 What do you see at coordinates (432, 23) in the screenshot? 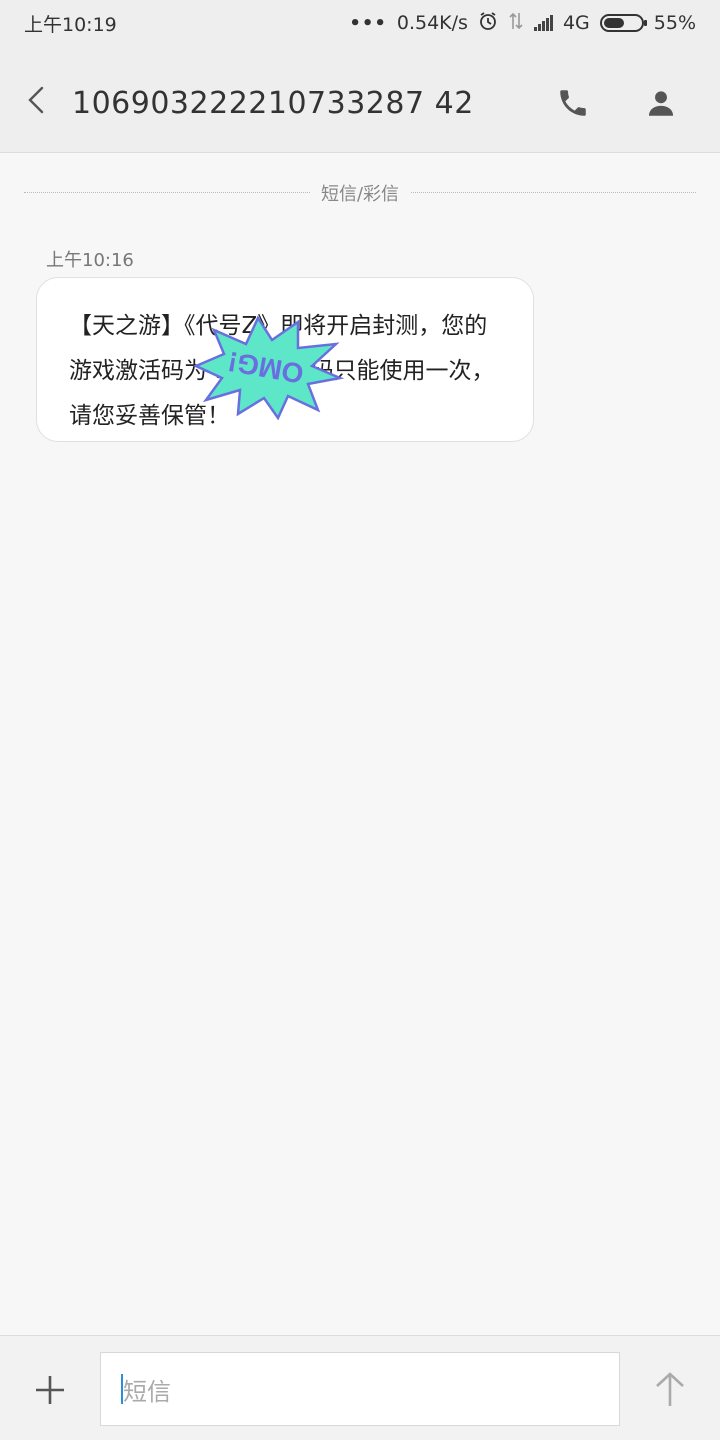
I see `network-speed: 0.54K/s` at bounding box center [432, 23].